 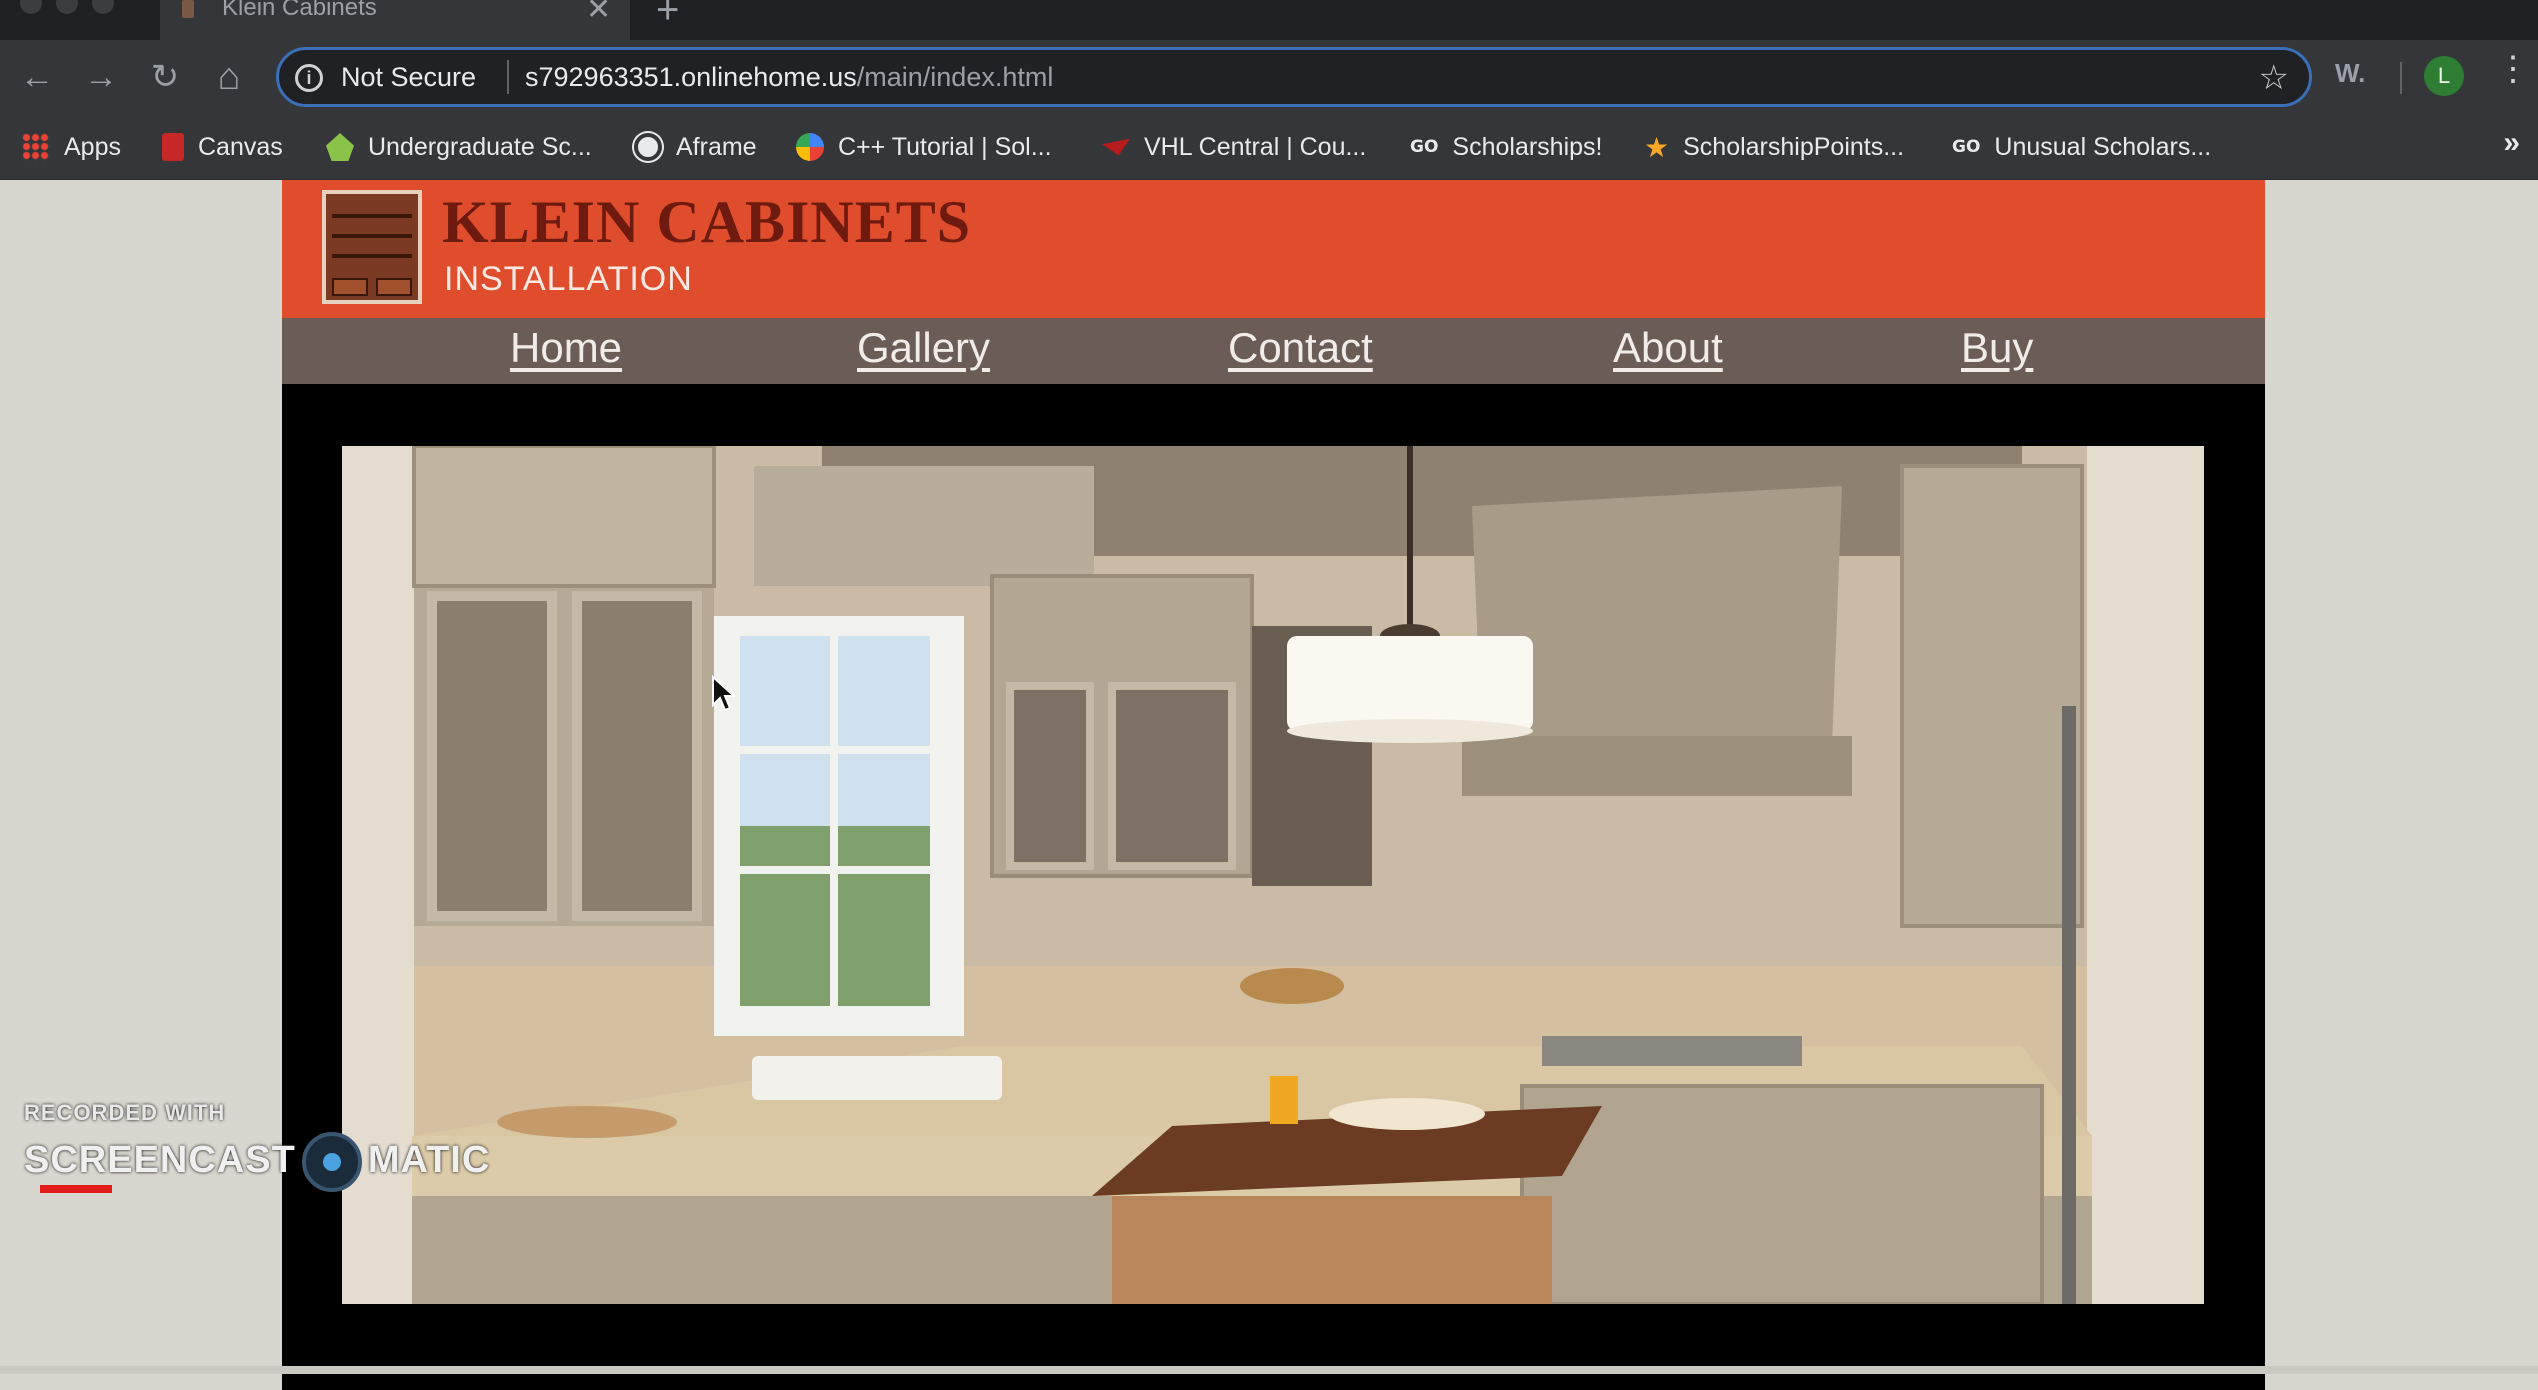 What do you see at coordinates (76, 1189) in the screenshot?
I see `video-progress-bar` at bounding box center [76, 1189].